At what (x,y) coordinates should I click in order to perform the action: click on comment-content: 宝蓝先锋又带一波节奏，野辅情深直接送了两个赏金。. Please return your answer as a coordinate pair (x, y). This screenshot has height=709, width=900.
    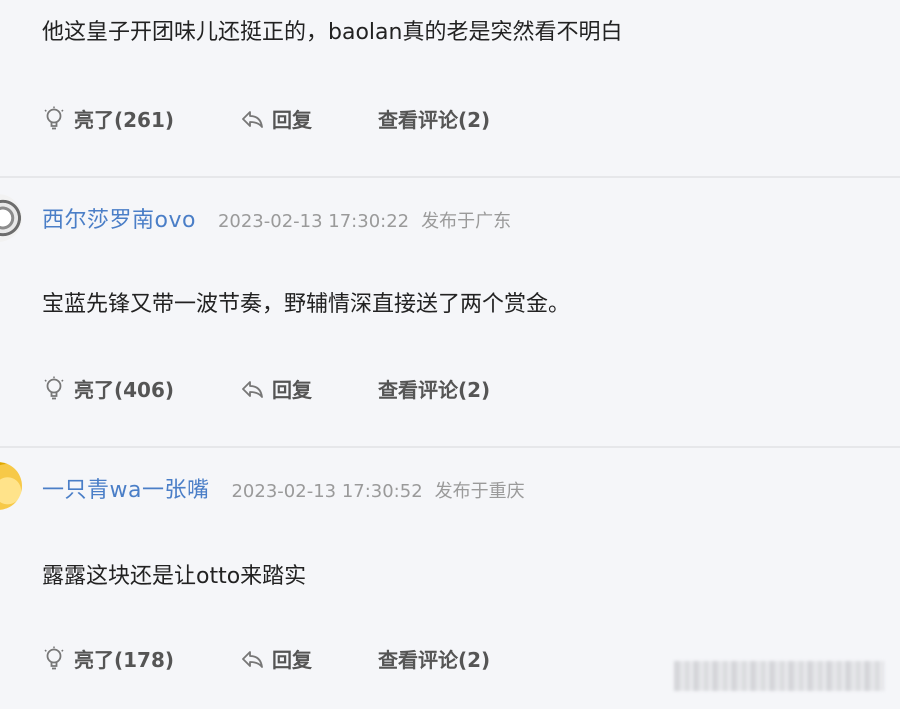
    Looking at the image, I should click on (306, 304).